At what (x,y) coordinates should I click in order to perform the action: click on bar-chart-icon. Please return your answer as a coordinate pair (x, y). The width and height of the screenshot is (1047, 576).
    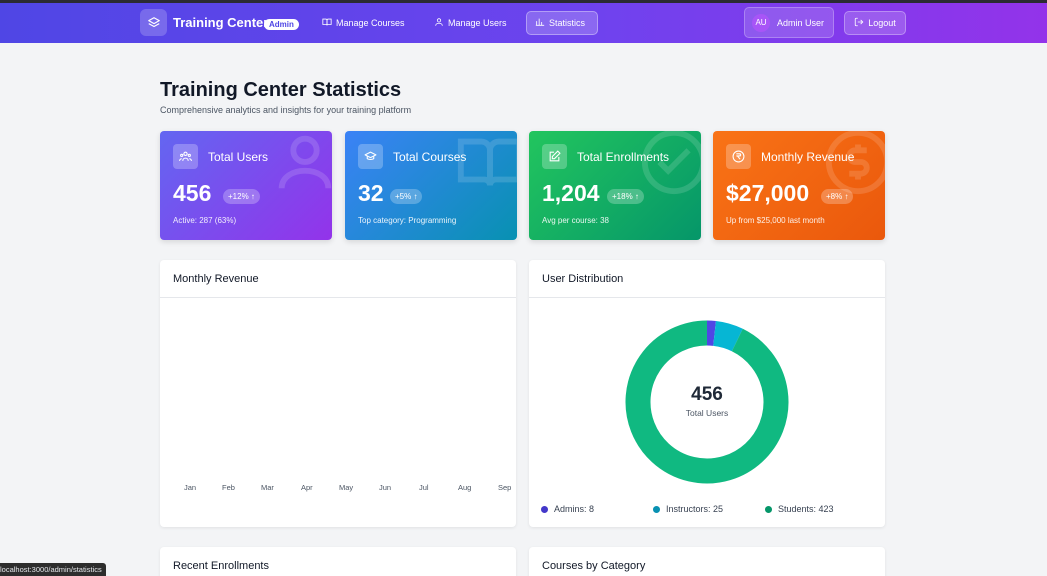
    Looking at the image, I should click on (540, 23).